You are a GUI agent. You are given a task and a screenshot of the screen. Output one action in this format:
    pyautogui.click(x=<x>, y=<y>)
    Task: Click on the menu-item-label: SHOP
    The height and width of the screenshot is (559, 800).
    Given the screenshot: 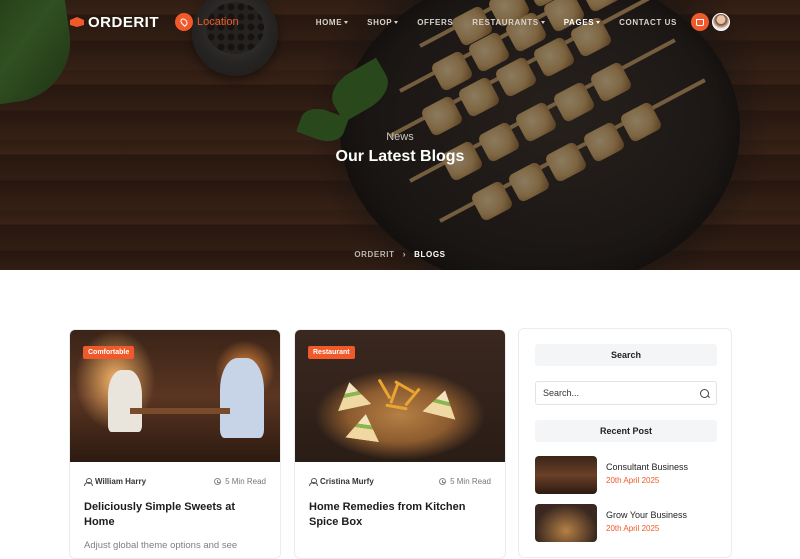 What is the action you would take?
    pyautogui.click(x=380, y=22)
    